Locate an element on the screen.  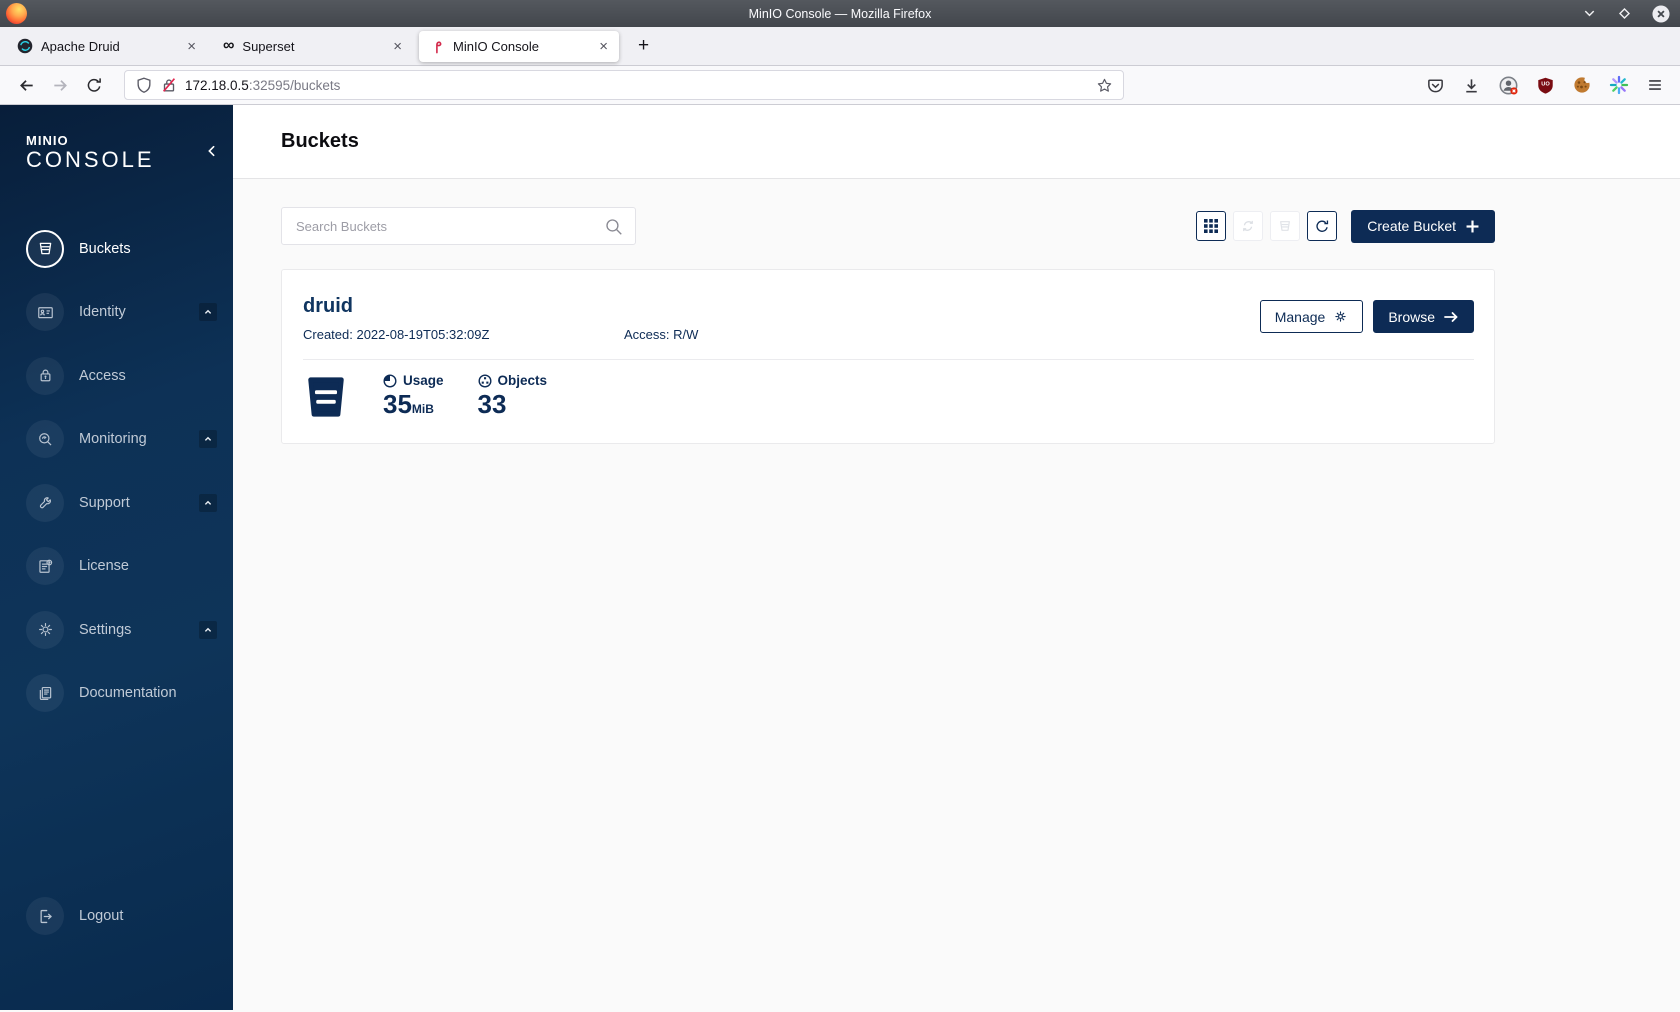
sidebar-collapse-icon is located at coordinates (212, 151).